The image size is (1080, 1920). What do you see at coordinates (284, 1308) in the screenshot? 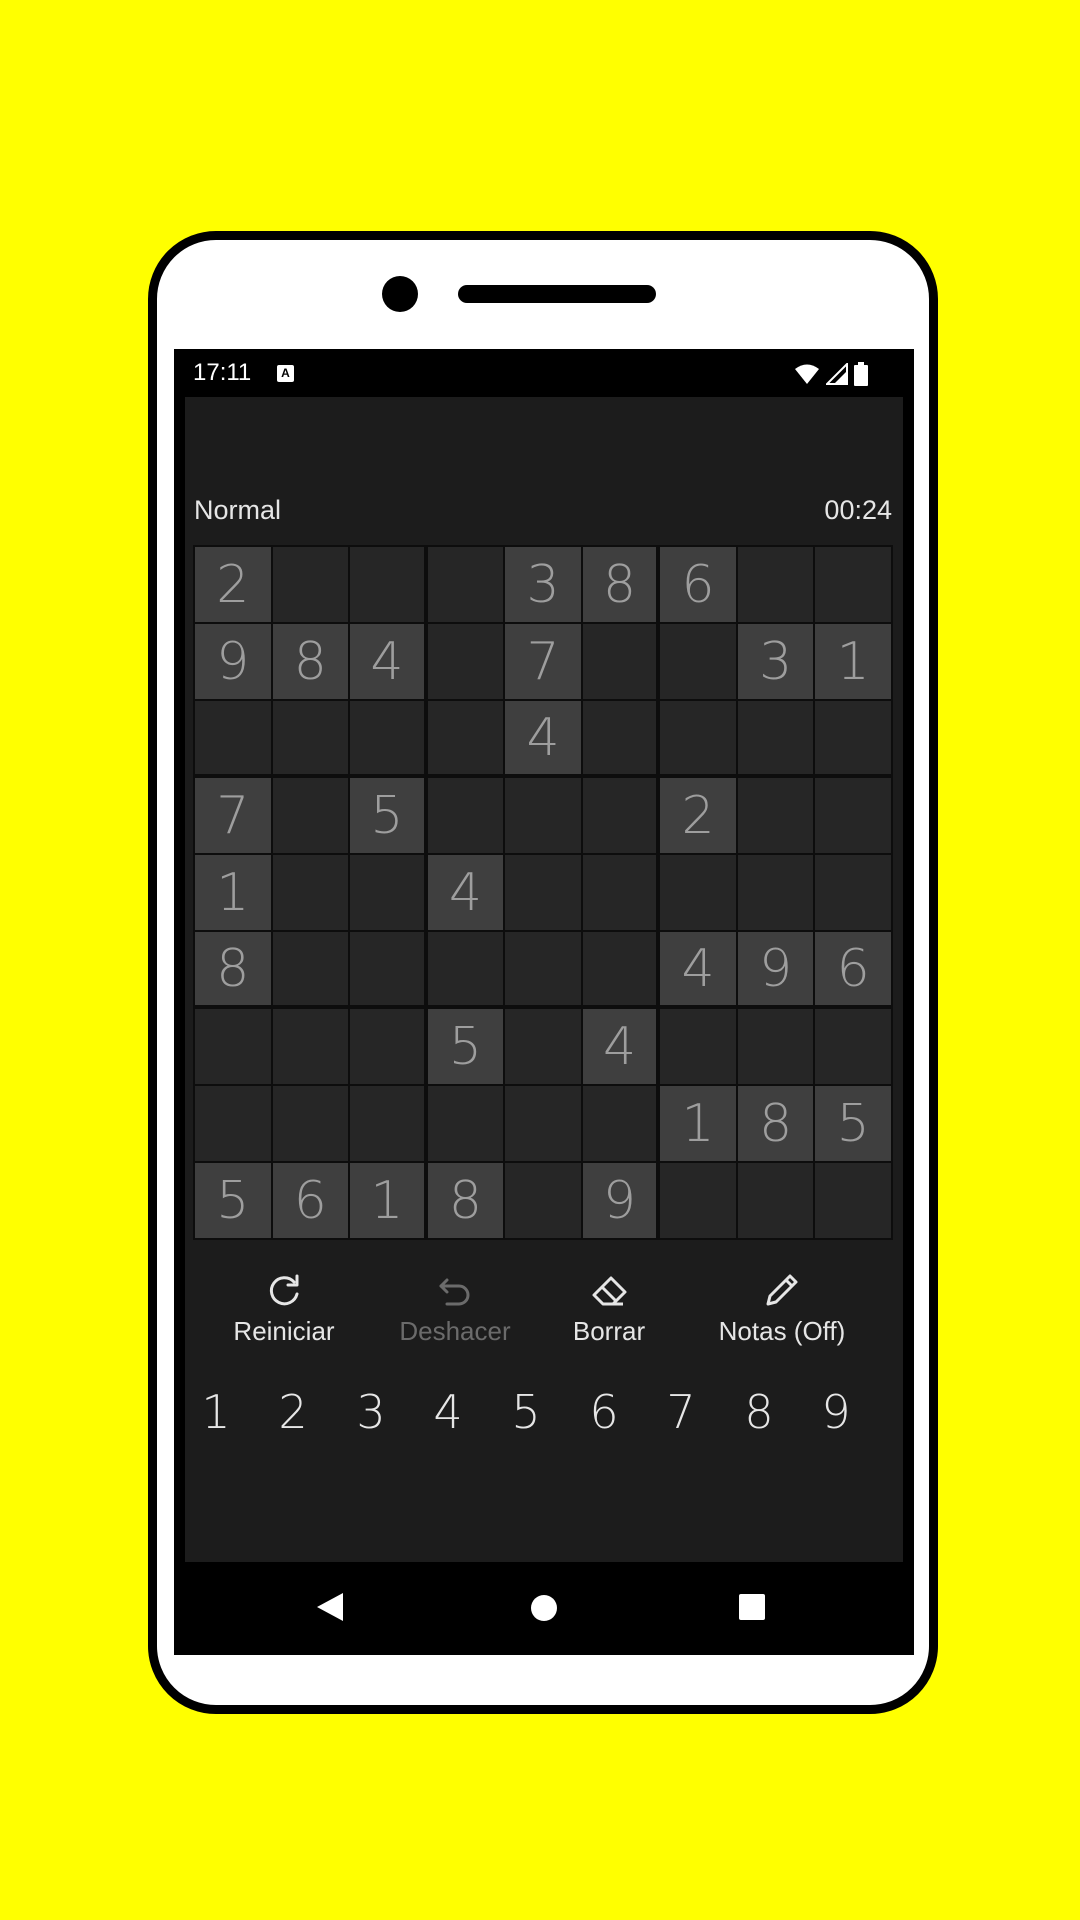
I see `restart-button: Reiniciar` at bounding box center [284, 1308].